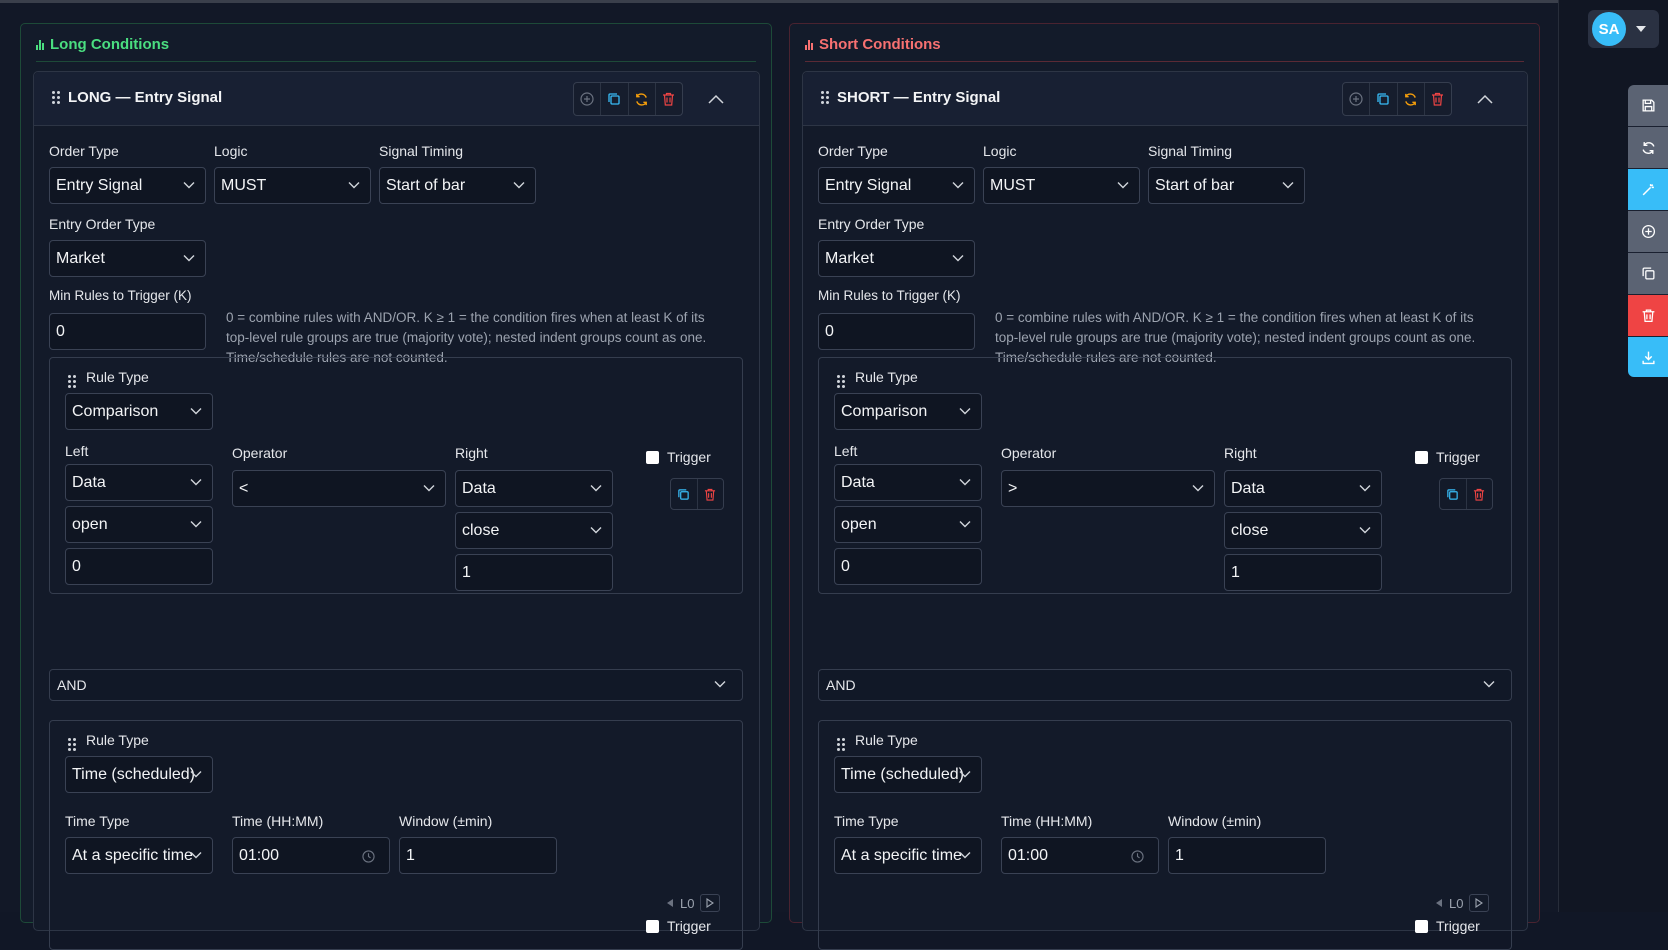  Describe the element at coordinates (1248, 488) in the screenshot. I see `rule1-right-source-value: Data` at that location.